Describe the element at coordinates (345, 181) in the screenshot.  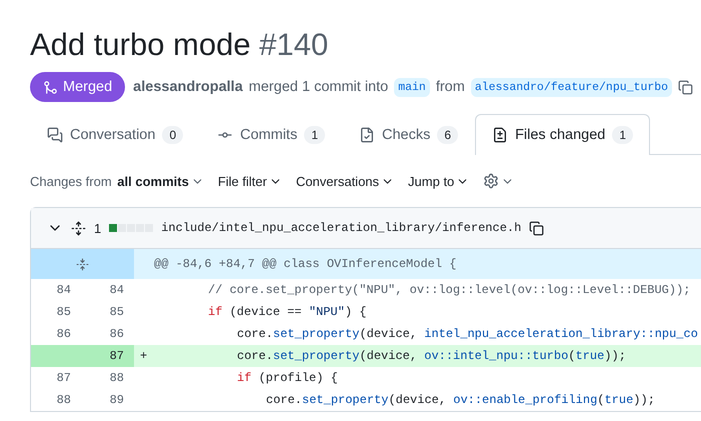
I see `filter-dropdown: Conversations` at that location.